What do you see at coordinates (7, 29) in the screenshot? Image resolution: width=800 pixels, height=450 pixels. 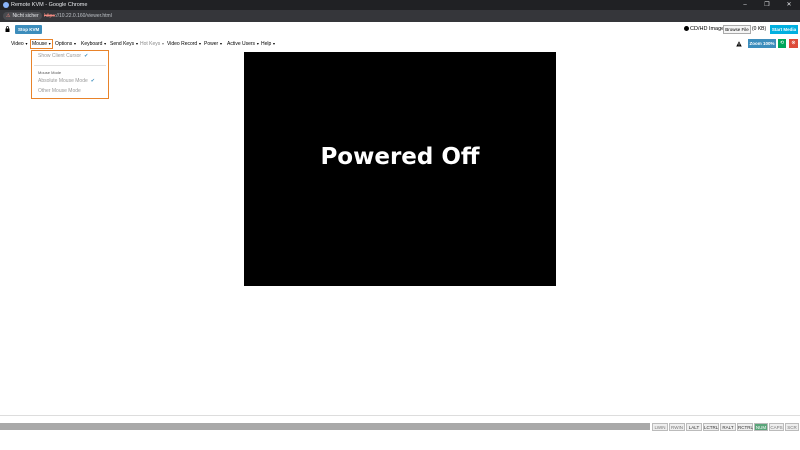 I see `lock-icon` at bounding box center [7, 29].